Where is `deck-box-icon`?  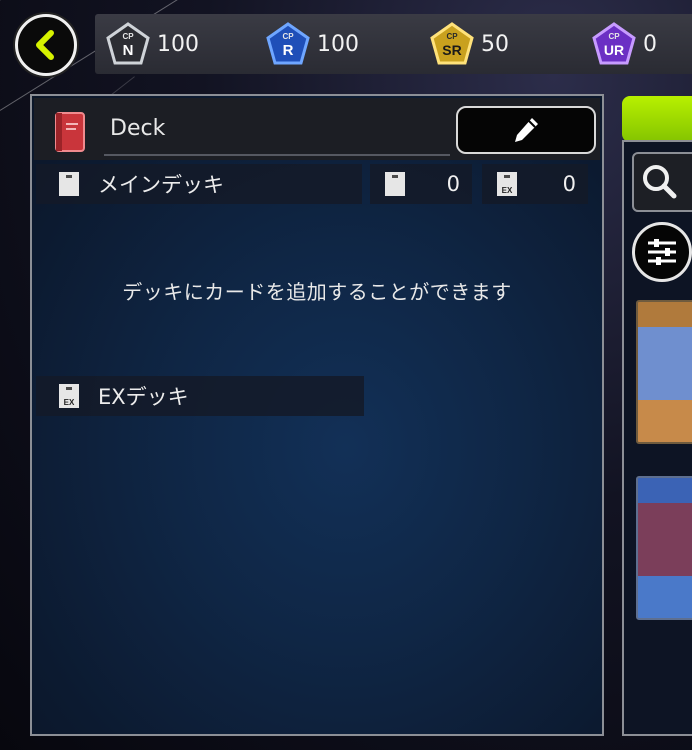
deck-box-icon is located at coordinates (70, 132).